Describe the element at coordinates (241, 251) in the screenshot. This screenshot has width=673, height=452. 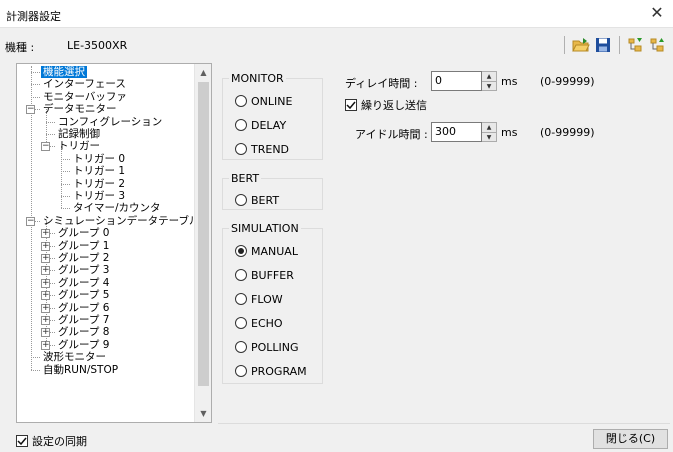
I see `radio-selected-dot` at that location.